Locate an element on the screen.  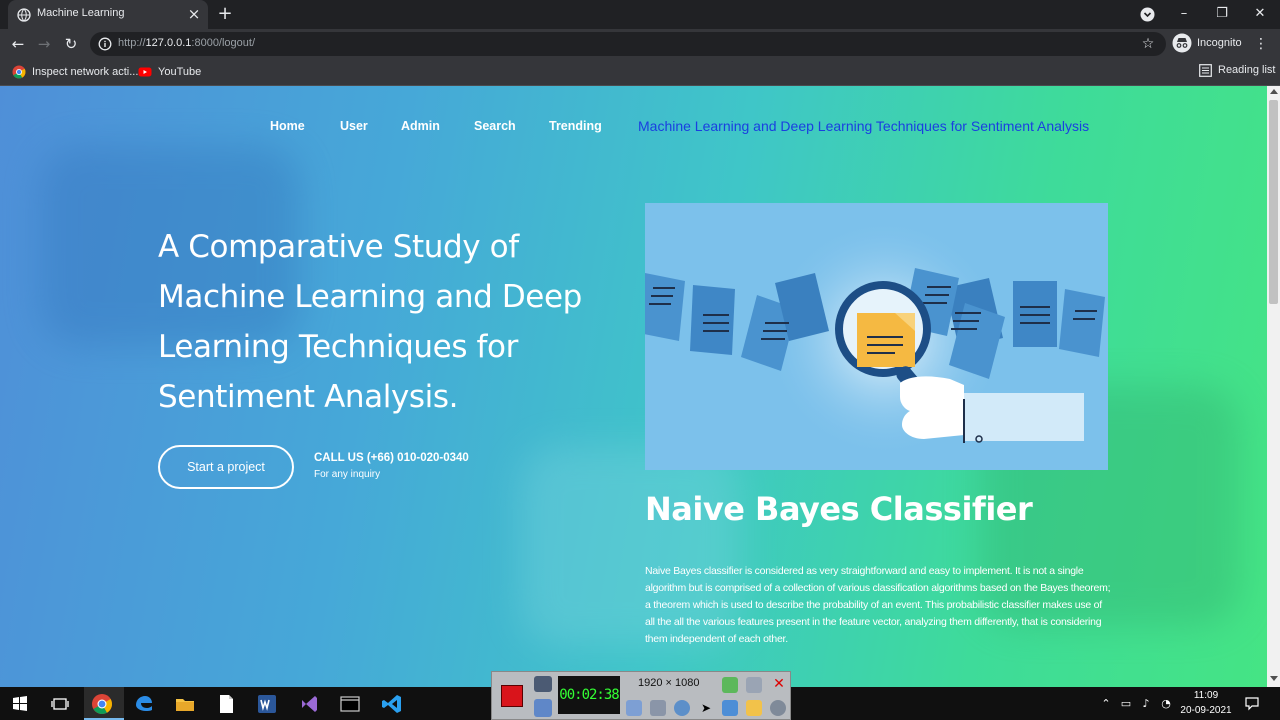
document-search-graphic is located at coordinates (876, 336).